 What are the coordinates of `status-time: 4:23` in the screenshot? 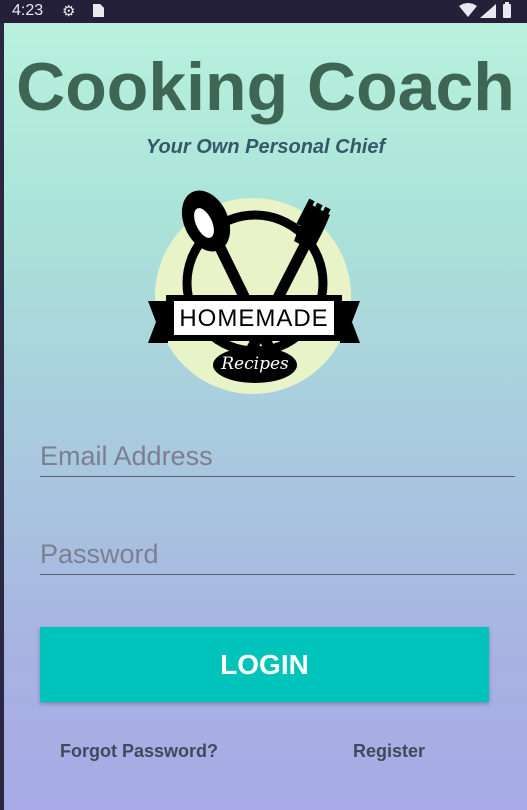 It's located at (28, 10).